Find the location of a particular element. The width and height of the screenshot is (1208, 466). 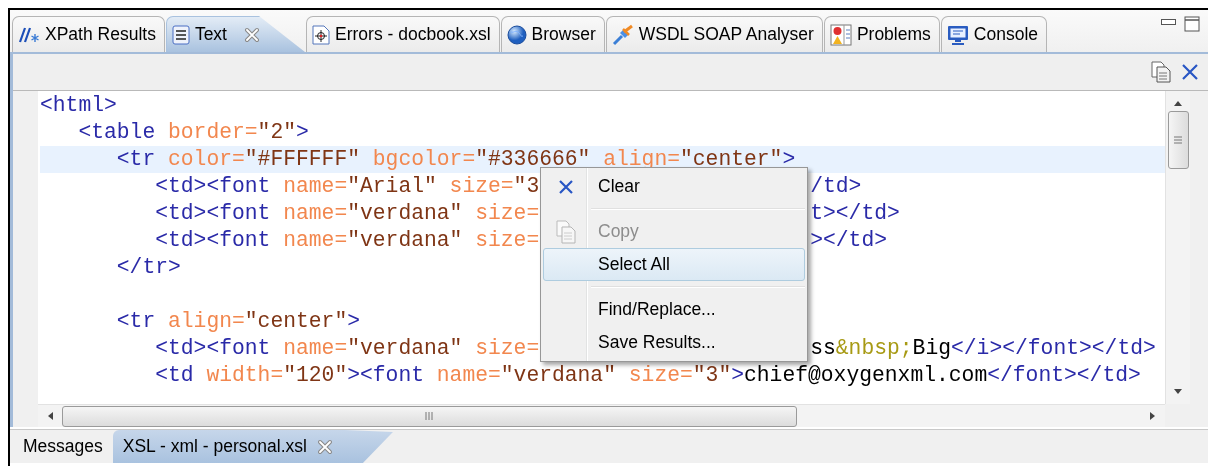

tab: Text is located at coordinates (235, 34).